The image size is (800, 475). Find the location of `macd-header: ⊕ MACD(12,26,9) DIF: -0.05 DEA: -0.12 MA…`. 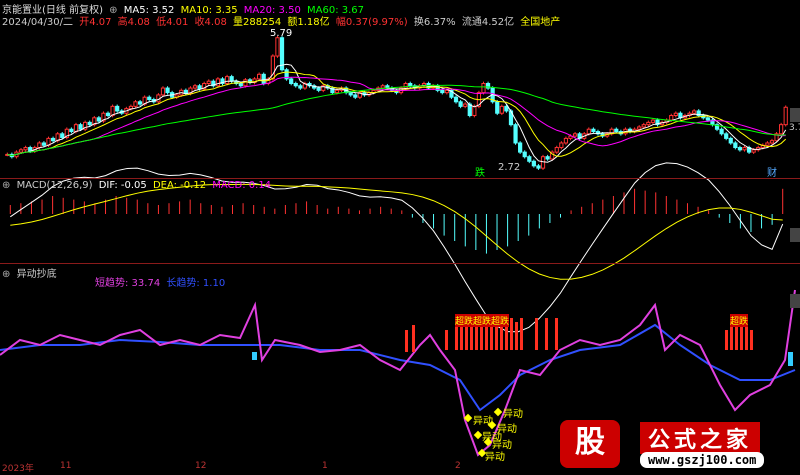

macd-header: ⊕ MACD(12,26,9) DIF: -0.05 DEA: -0.12 MA… is located at coordinates (138, 185).